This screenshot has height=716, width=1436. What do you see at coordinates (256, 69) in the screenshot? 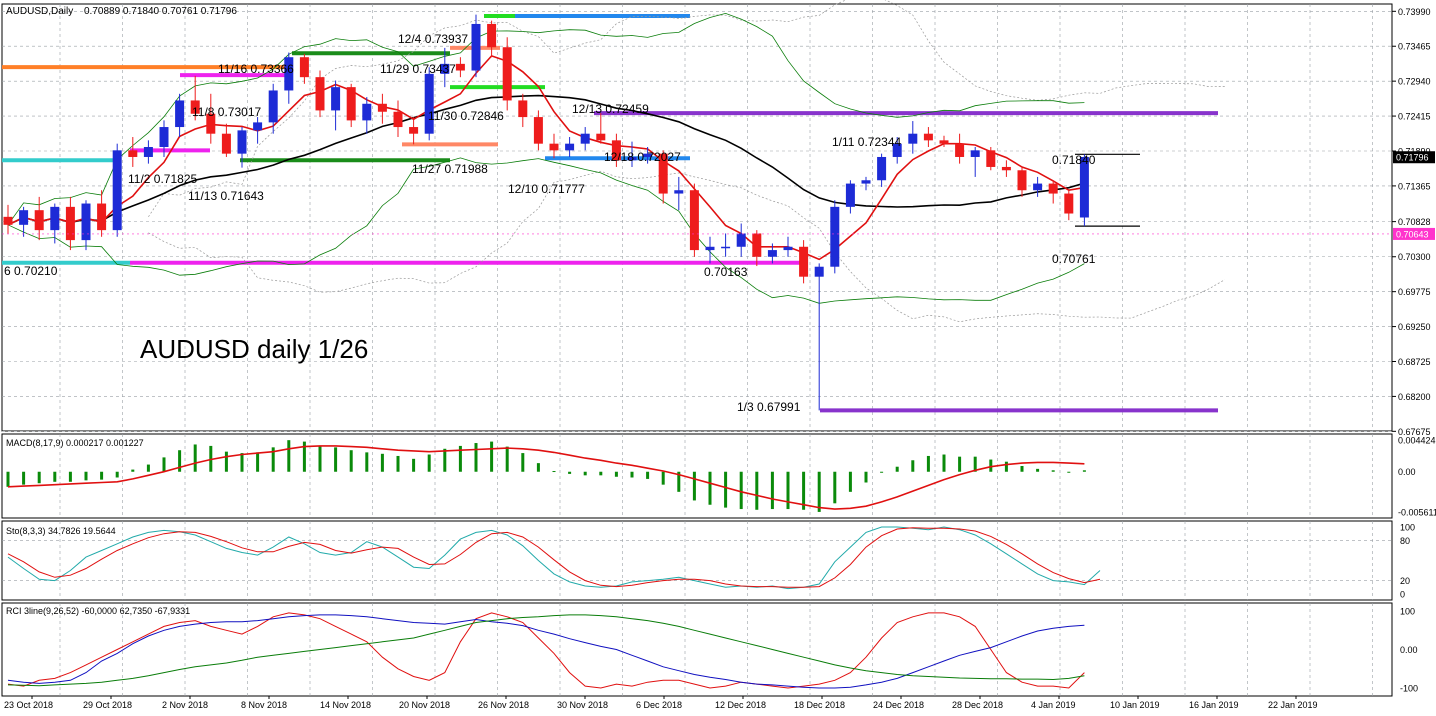
I see `price-annotation: 11/16 0.73366` at bounding box center [256, 69].